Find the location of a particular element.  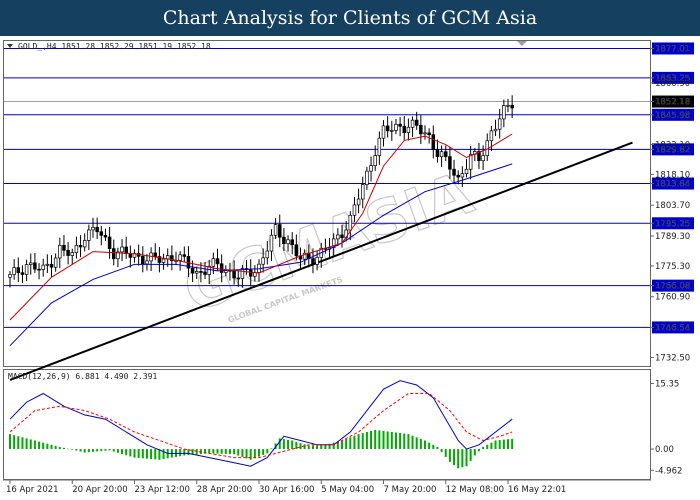

price-tick-label: 1775.30 is located at coordinates (672, 267).